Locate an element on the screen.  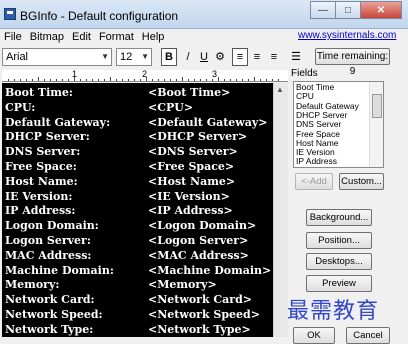
cancel-button: Cancel is located at coordinates (368, 335).